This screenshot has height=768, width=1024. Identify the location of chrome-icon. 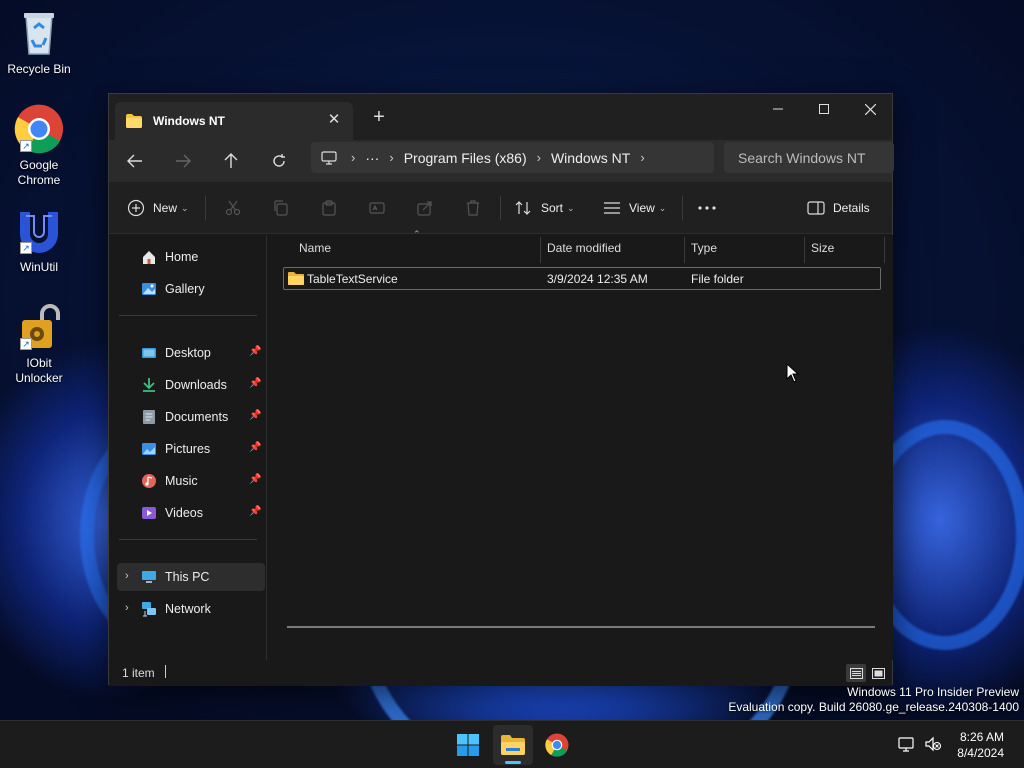
(557, 745).